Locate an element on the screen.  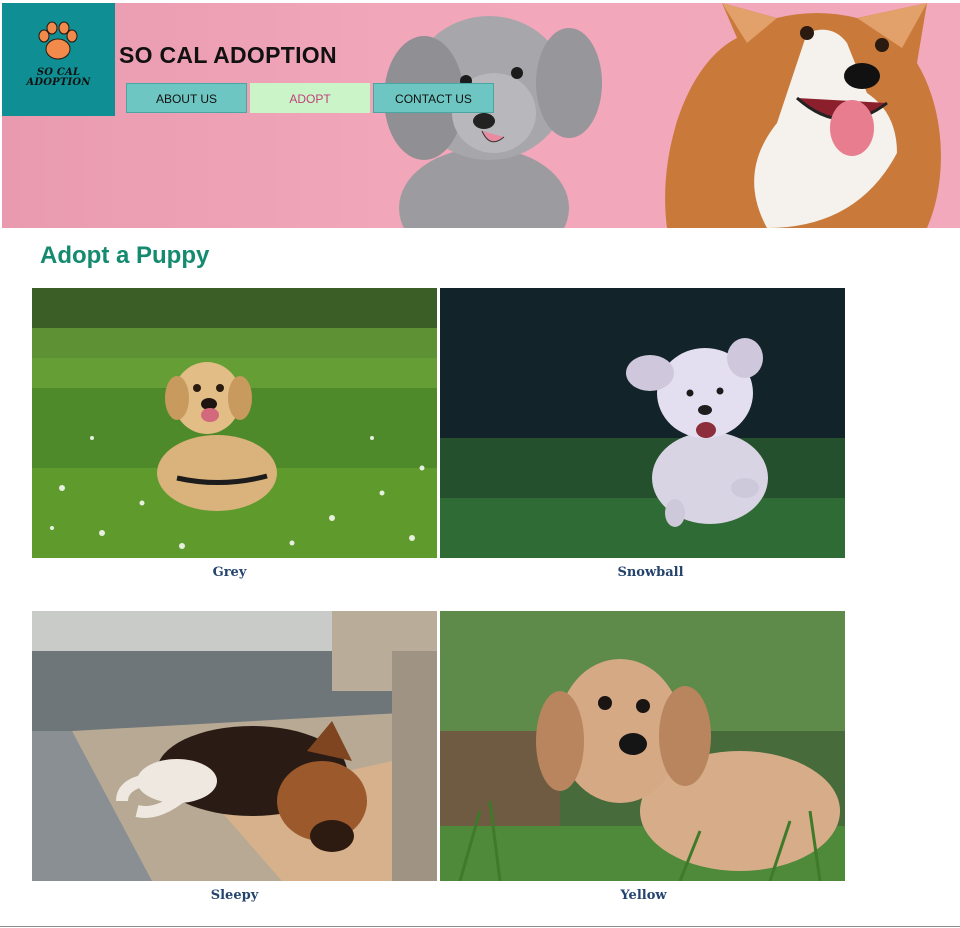
puppy-name-yellow: Yellow is located at coordinates (642, 895).